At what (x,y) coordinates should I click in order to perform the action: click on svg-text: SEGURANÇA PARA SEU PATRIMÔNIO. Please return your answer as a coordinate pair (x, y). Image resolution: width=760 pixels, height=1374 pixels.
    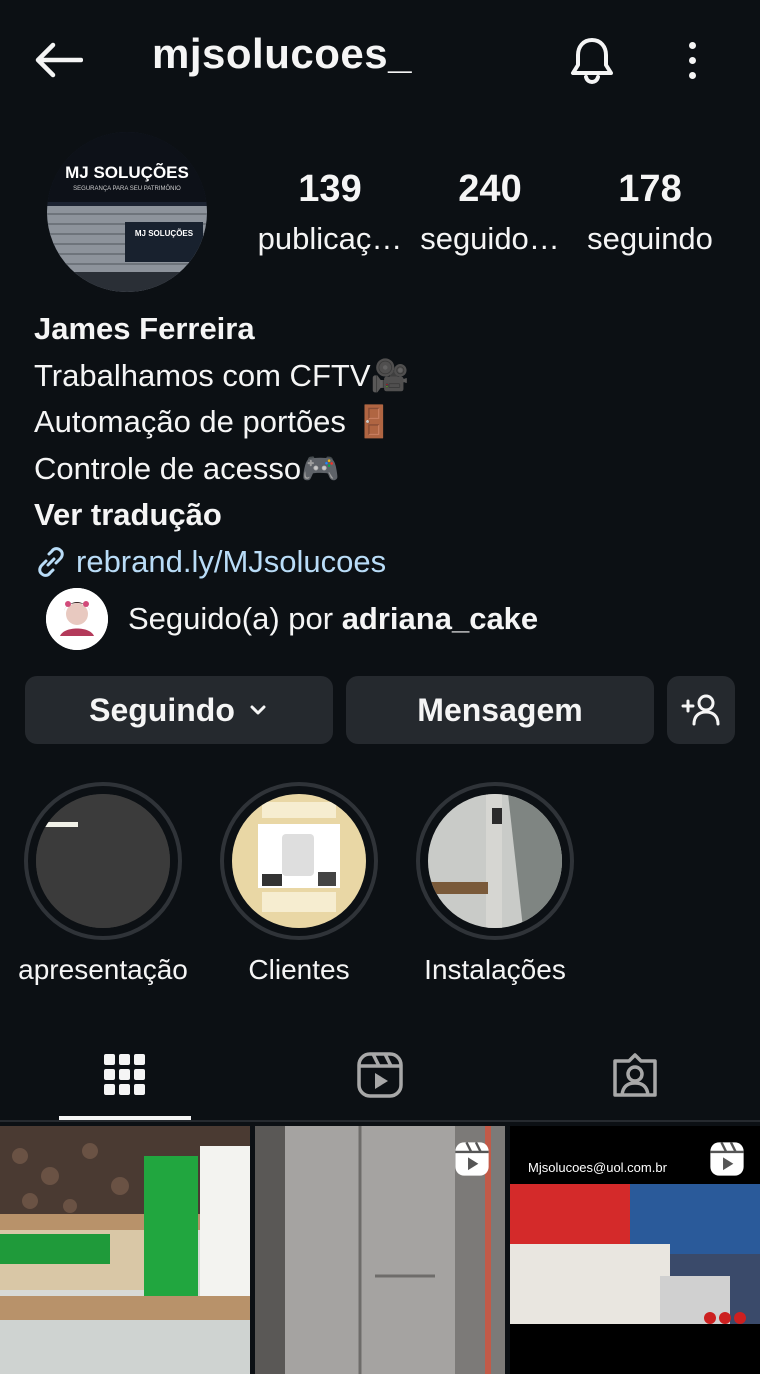
    Looking at the image, I should click on (127, 188).